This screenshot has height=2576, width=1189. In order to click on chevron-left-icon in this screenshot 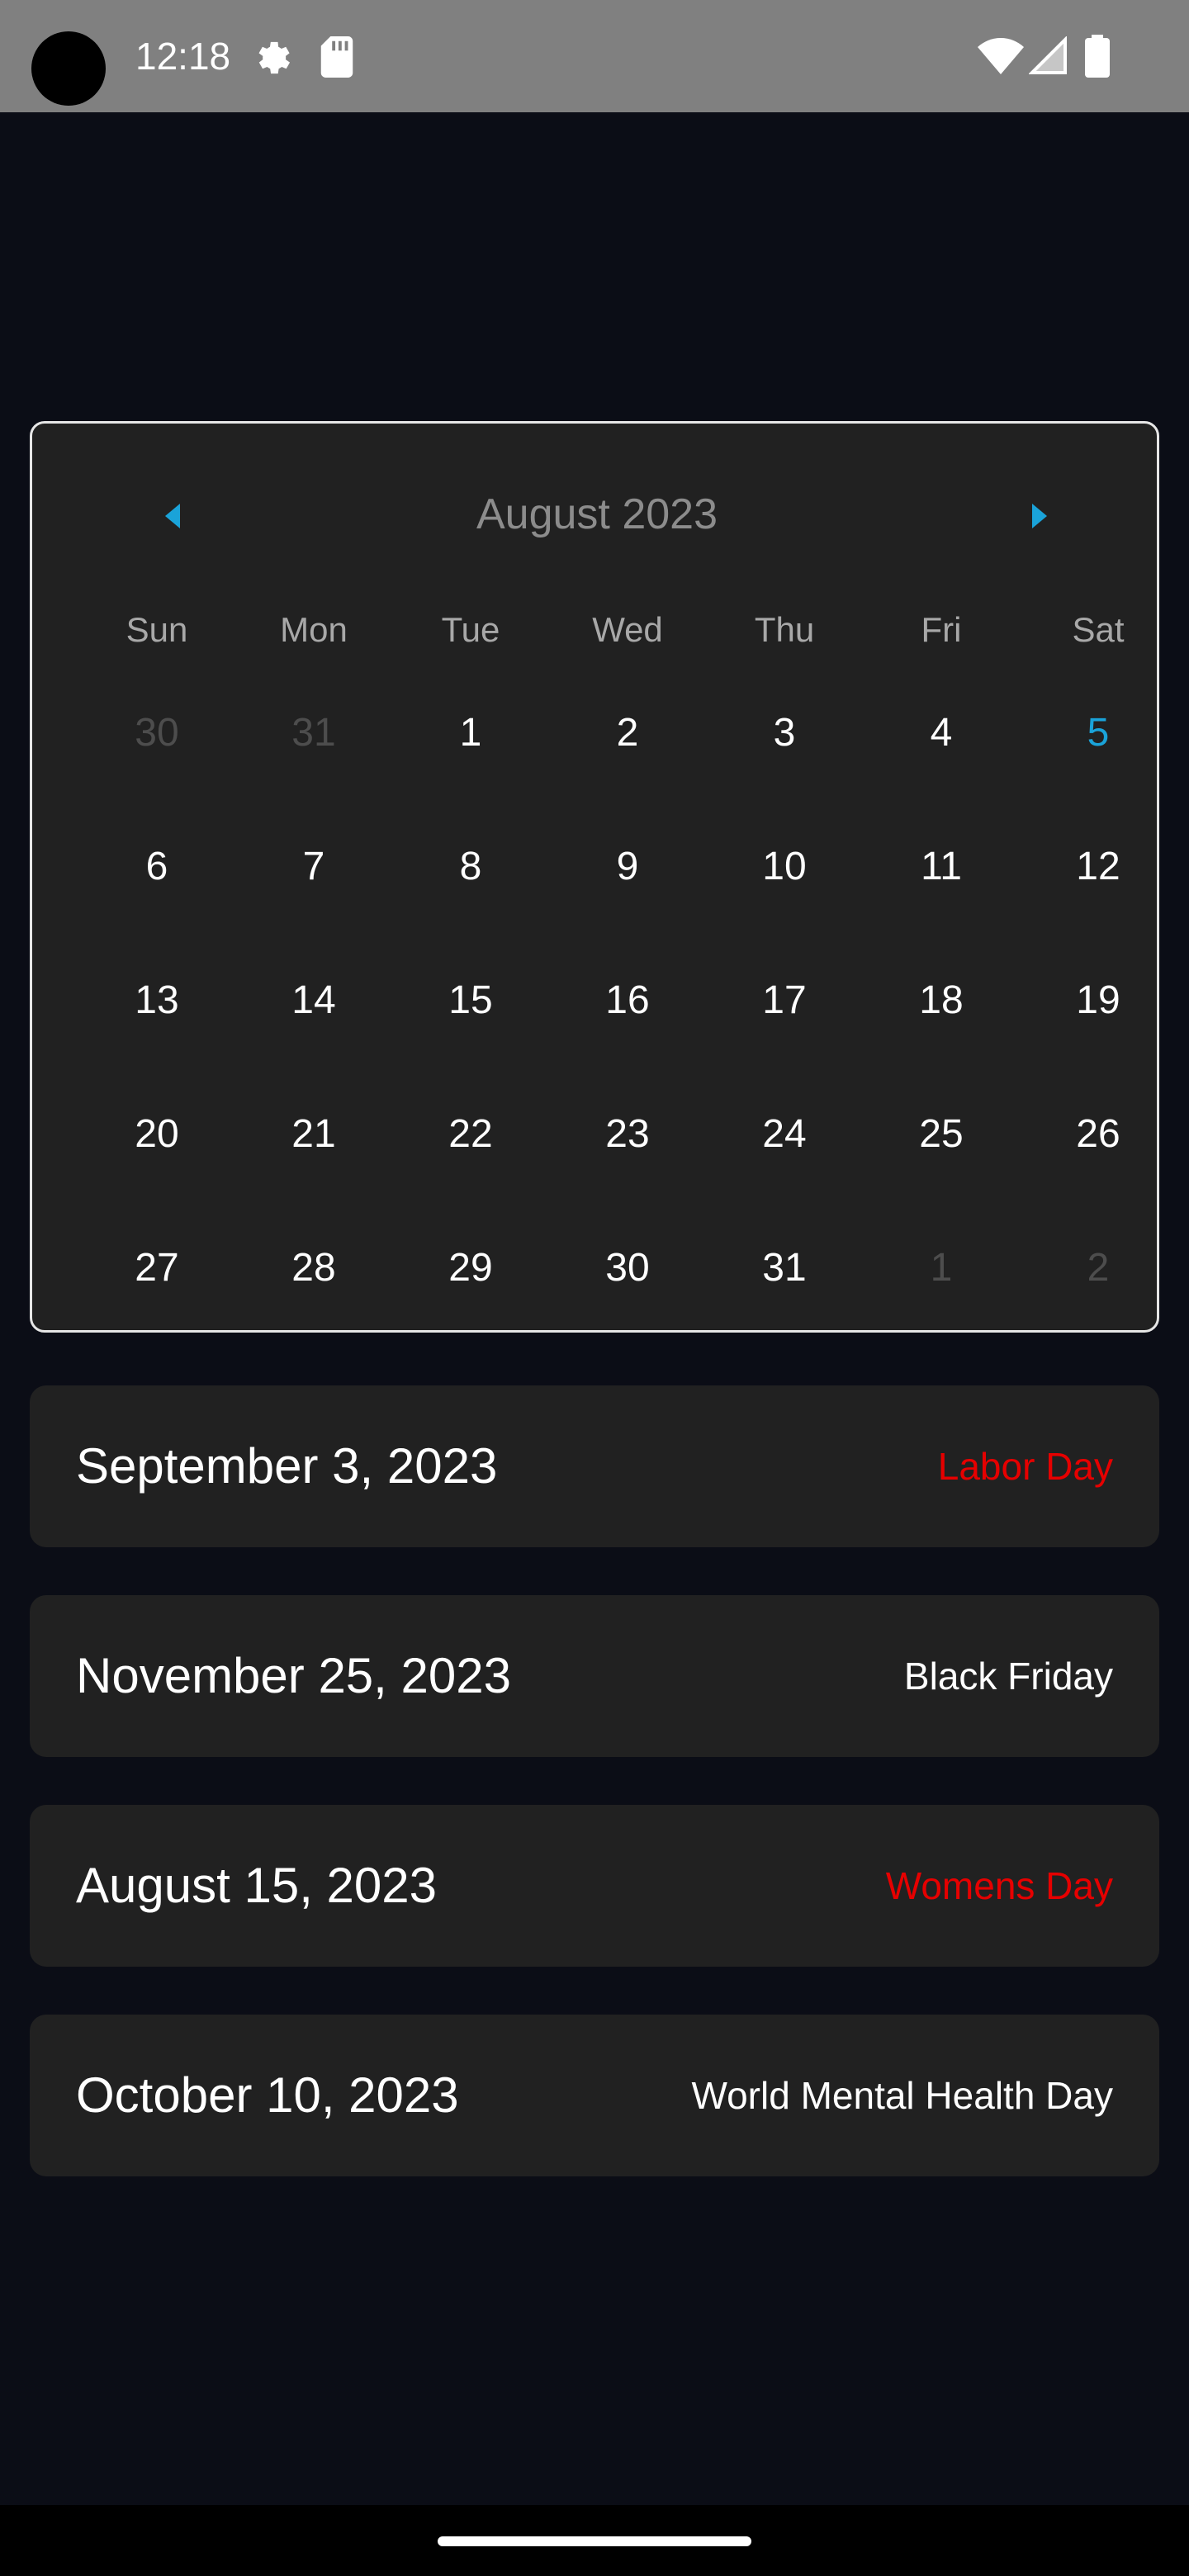, I will do `click(172, 516)`.